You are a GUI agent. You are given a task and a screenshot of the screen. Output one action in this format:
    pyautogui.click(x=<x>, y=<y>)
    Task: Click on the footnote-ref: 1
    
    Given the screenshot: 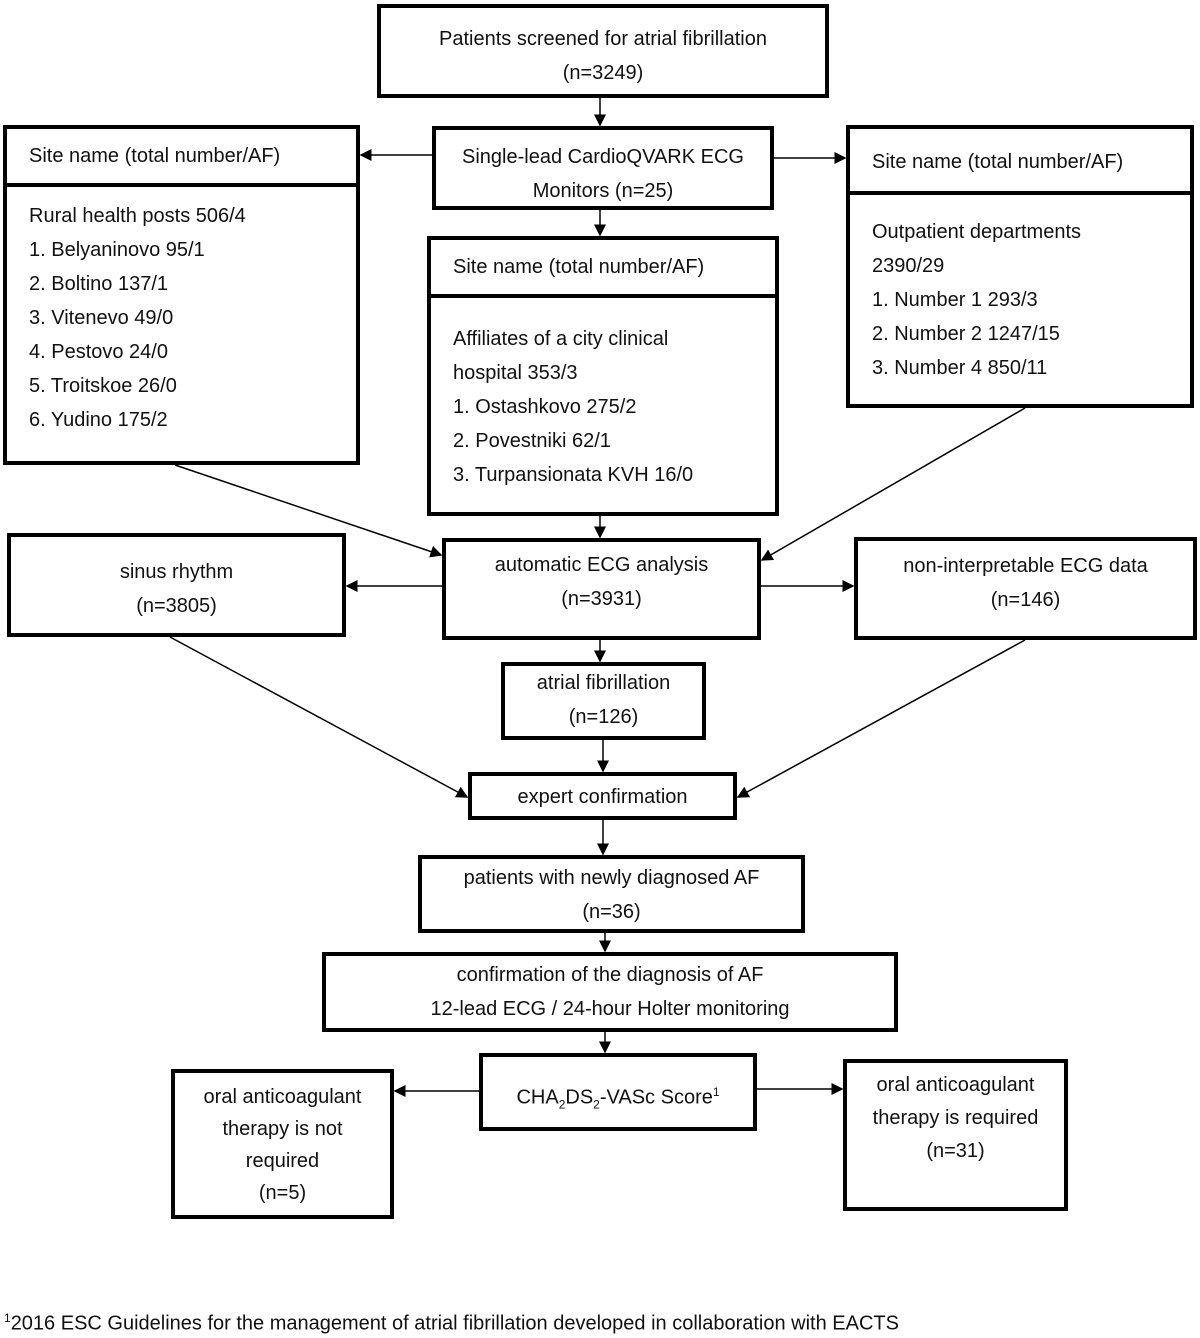 What is the action you would take?
    pyautogui.click(x=716, y=1092)
    